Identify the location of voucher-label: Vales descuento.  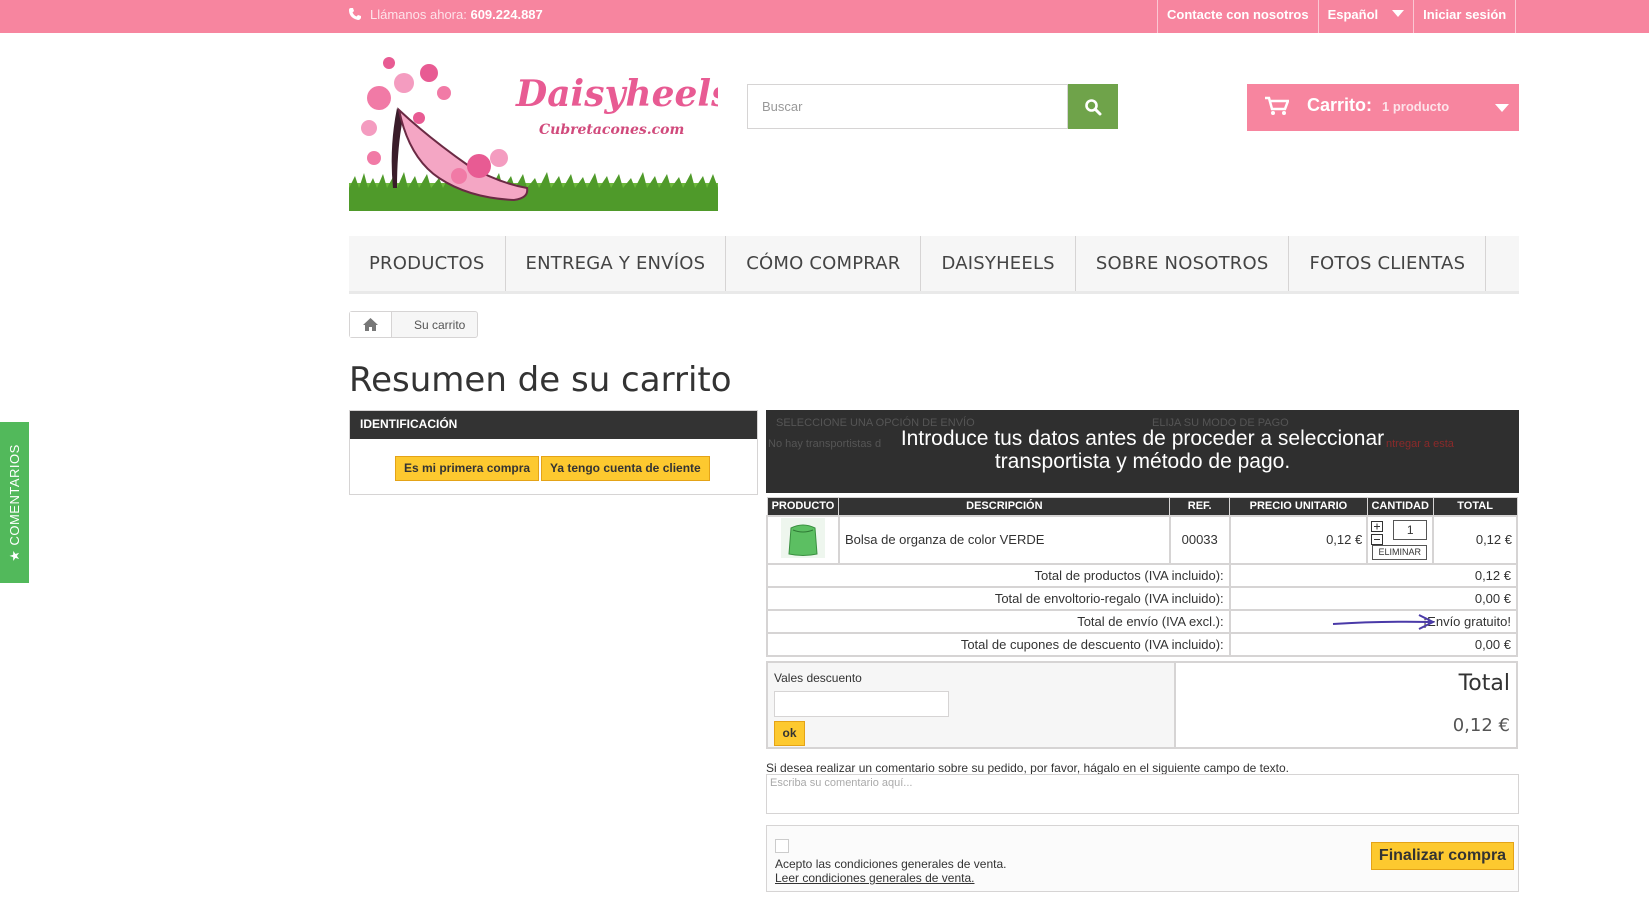
(818, 678).